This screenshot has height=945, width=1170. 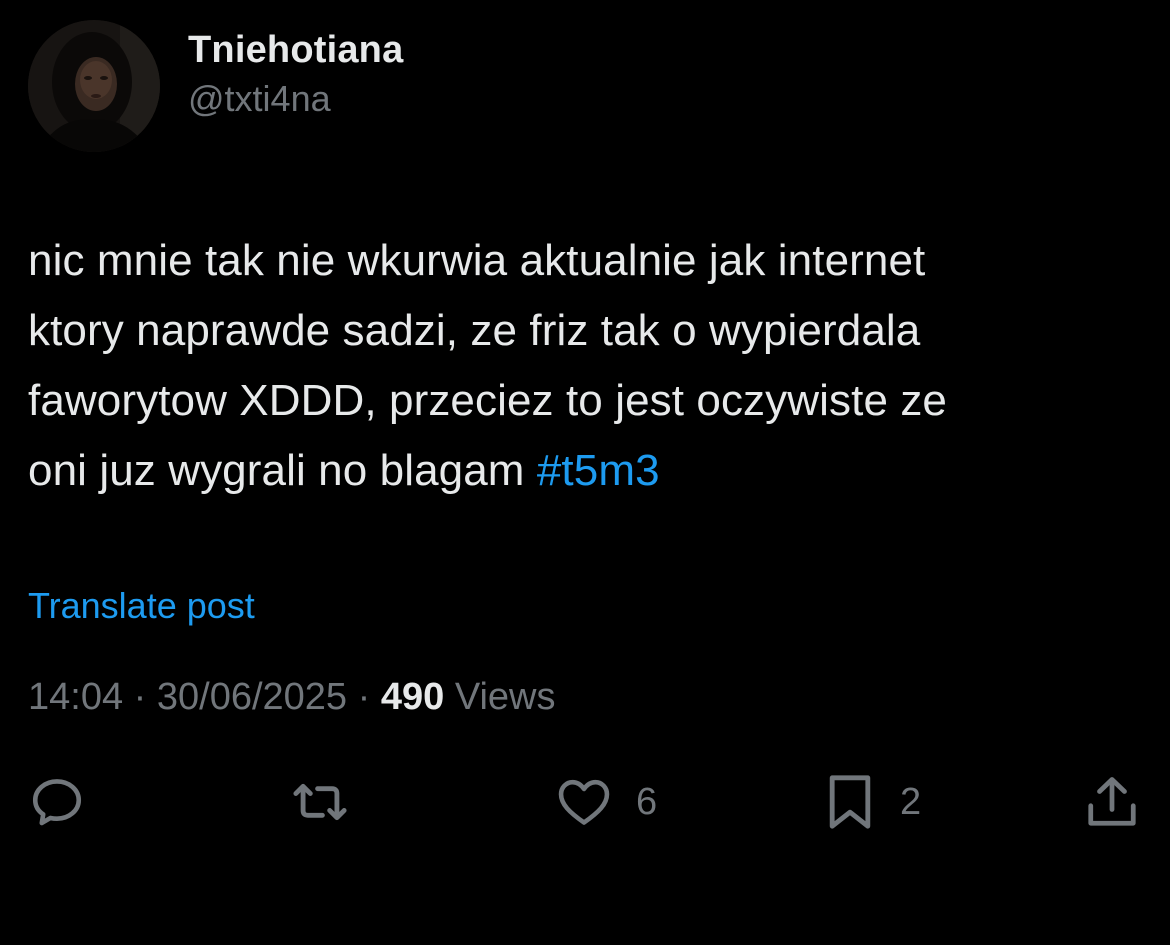 What do you see at coordinates (295, 99) in the screenshot?
I see `author-handle: @txti4na` at bounding box center [295, 99].